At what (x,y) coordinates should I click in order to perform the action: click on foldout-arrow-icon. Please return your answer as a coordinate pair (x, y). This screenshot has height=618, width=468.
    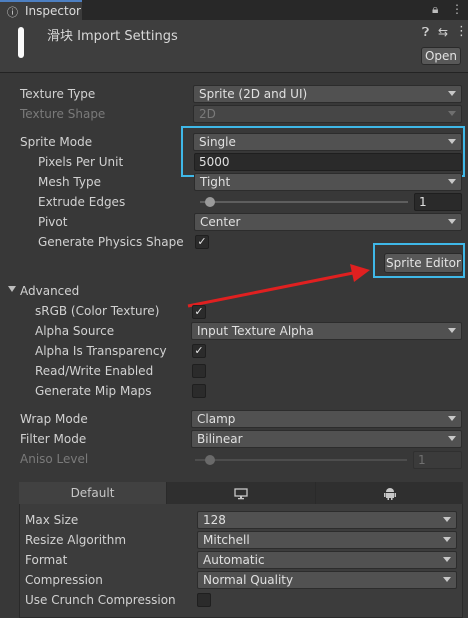
    Looking at the image, I should click on (12, 289).